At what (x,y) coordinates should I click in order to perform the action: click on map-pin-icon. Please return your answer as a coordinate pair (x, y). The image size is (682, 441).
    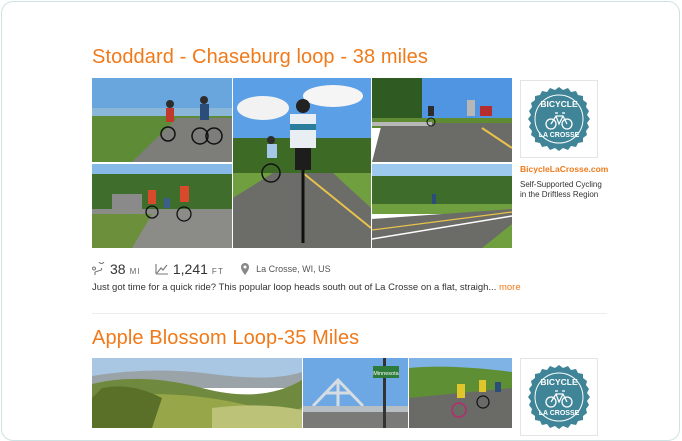
    Looking at the image, I should click on (245, 269).